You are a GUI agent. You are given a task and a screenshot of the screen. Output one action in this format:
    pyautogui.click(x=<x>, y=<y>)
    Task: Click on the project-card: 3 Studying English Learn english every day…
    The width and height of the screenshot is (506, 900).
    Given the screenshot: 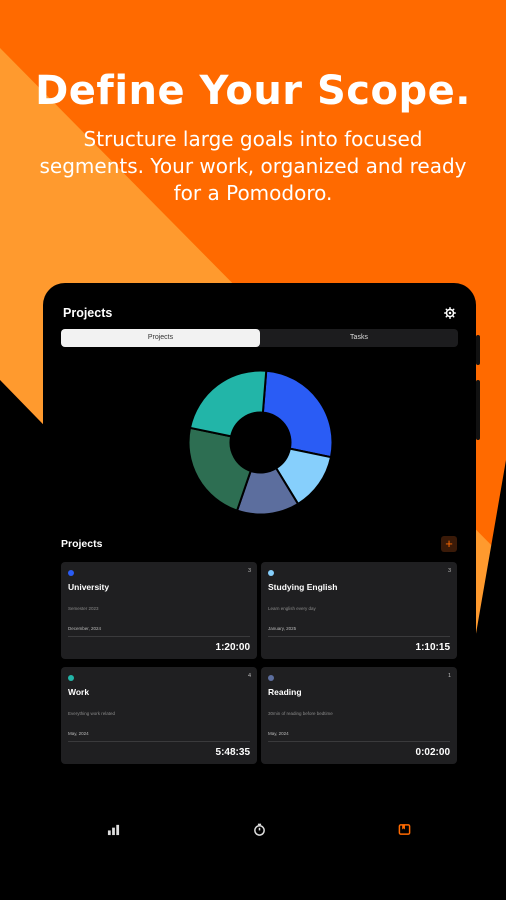 What is the action you would take?
    pyautogui.click(x=359, y=610)
    